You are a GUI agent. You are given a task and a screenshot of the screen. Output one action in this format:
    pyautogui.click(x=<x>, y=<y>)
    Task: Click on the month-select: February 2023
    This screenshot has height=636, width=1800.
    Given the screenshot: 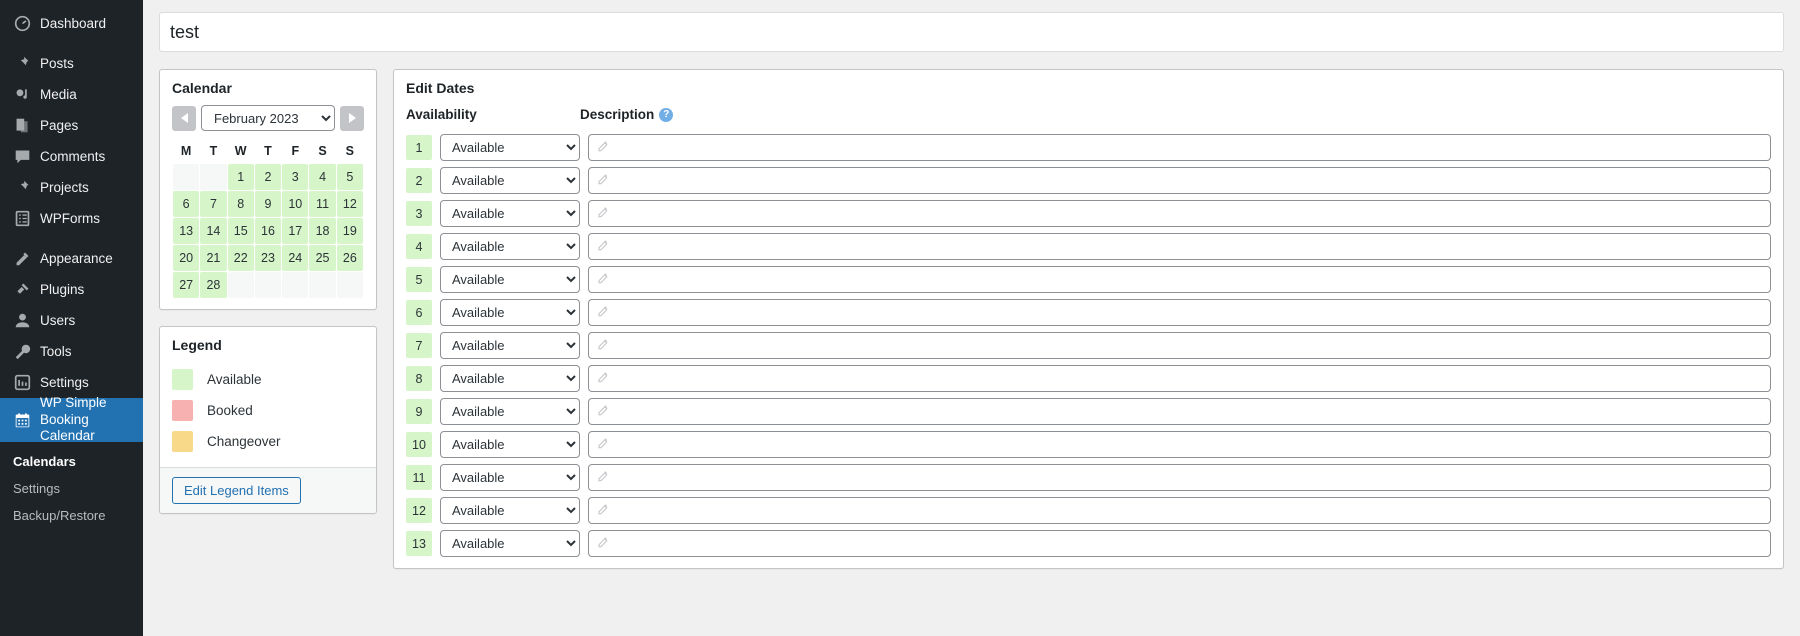 What is the action you would take?
    pyautogui.click(x=268, y=118)
    